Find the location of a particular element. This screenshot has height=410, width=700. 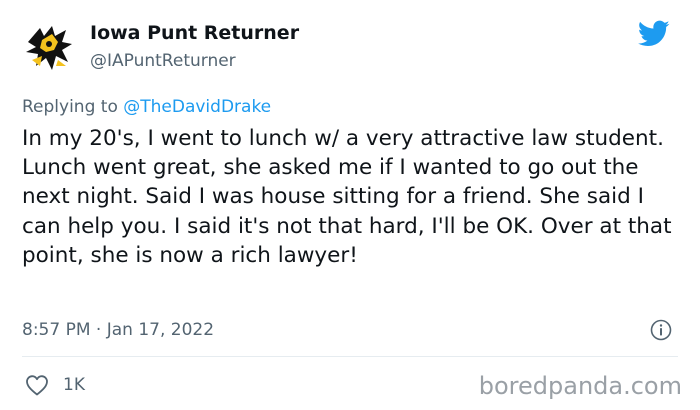

like-count: 1K is located at coordinates (74, 385).